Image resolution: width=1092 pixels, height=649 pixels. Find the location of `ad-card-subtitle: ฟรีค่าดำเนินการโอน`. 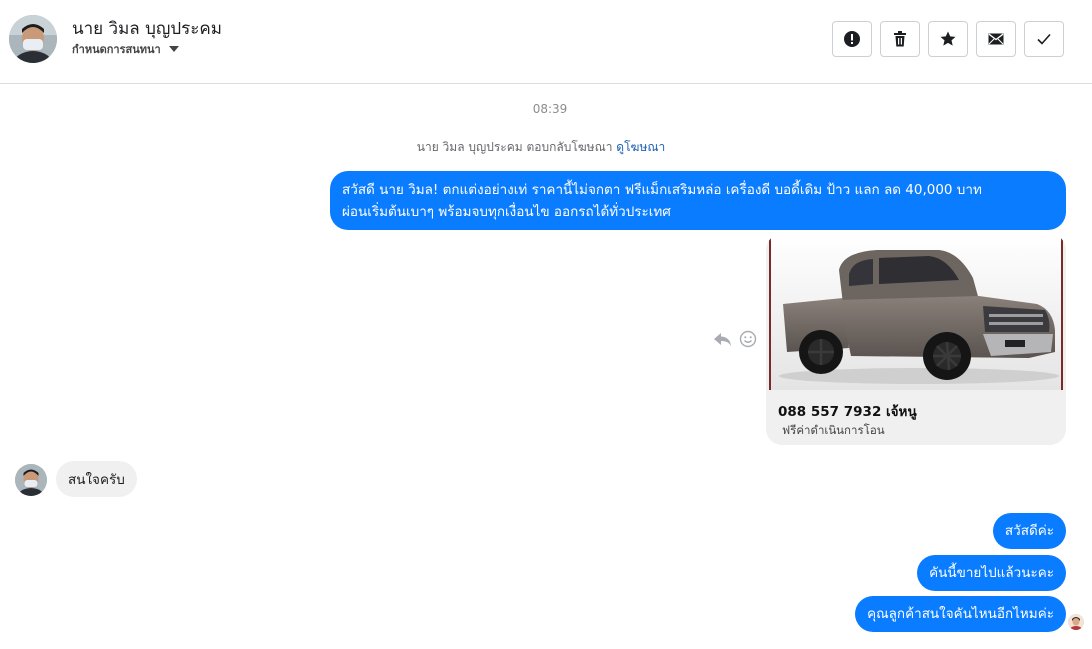

ad-card-subtitle: ฟรีค่าดำเนินการโอน is located at coordinates (833, 430).